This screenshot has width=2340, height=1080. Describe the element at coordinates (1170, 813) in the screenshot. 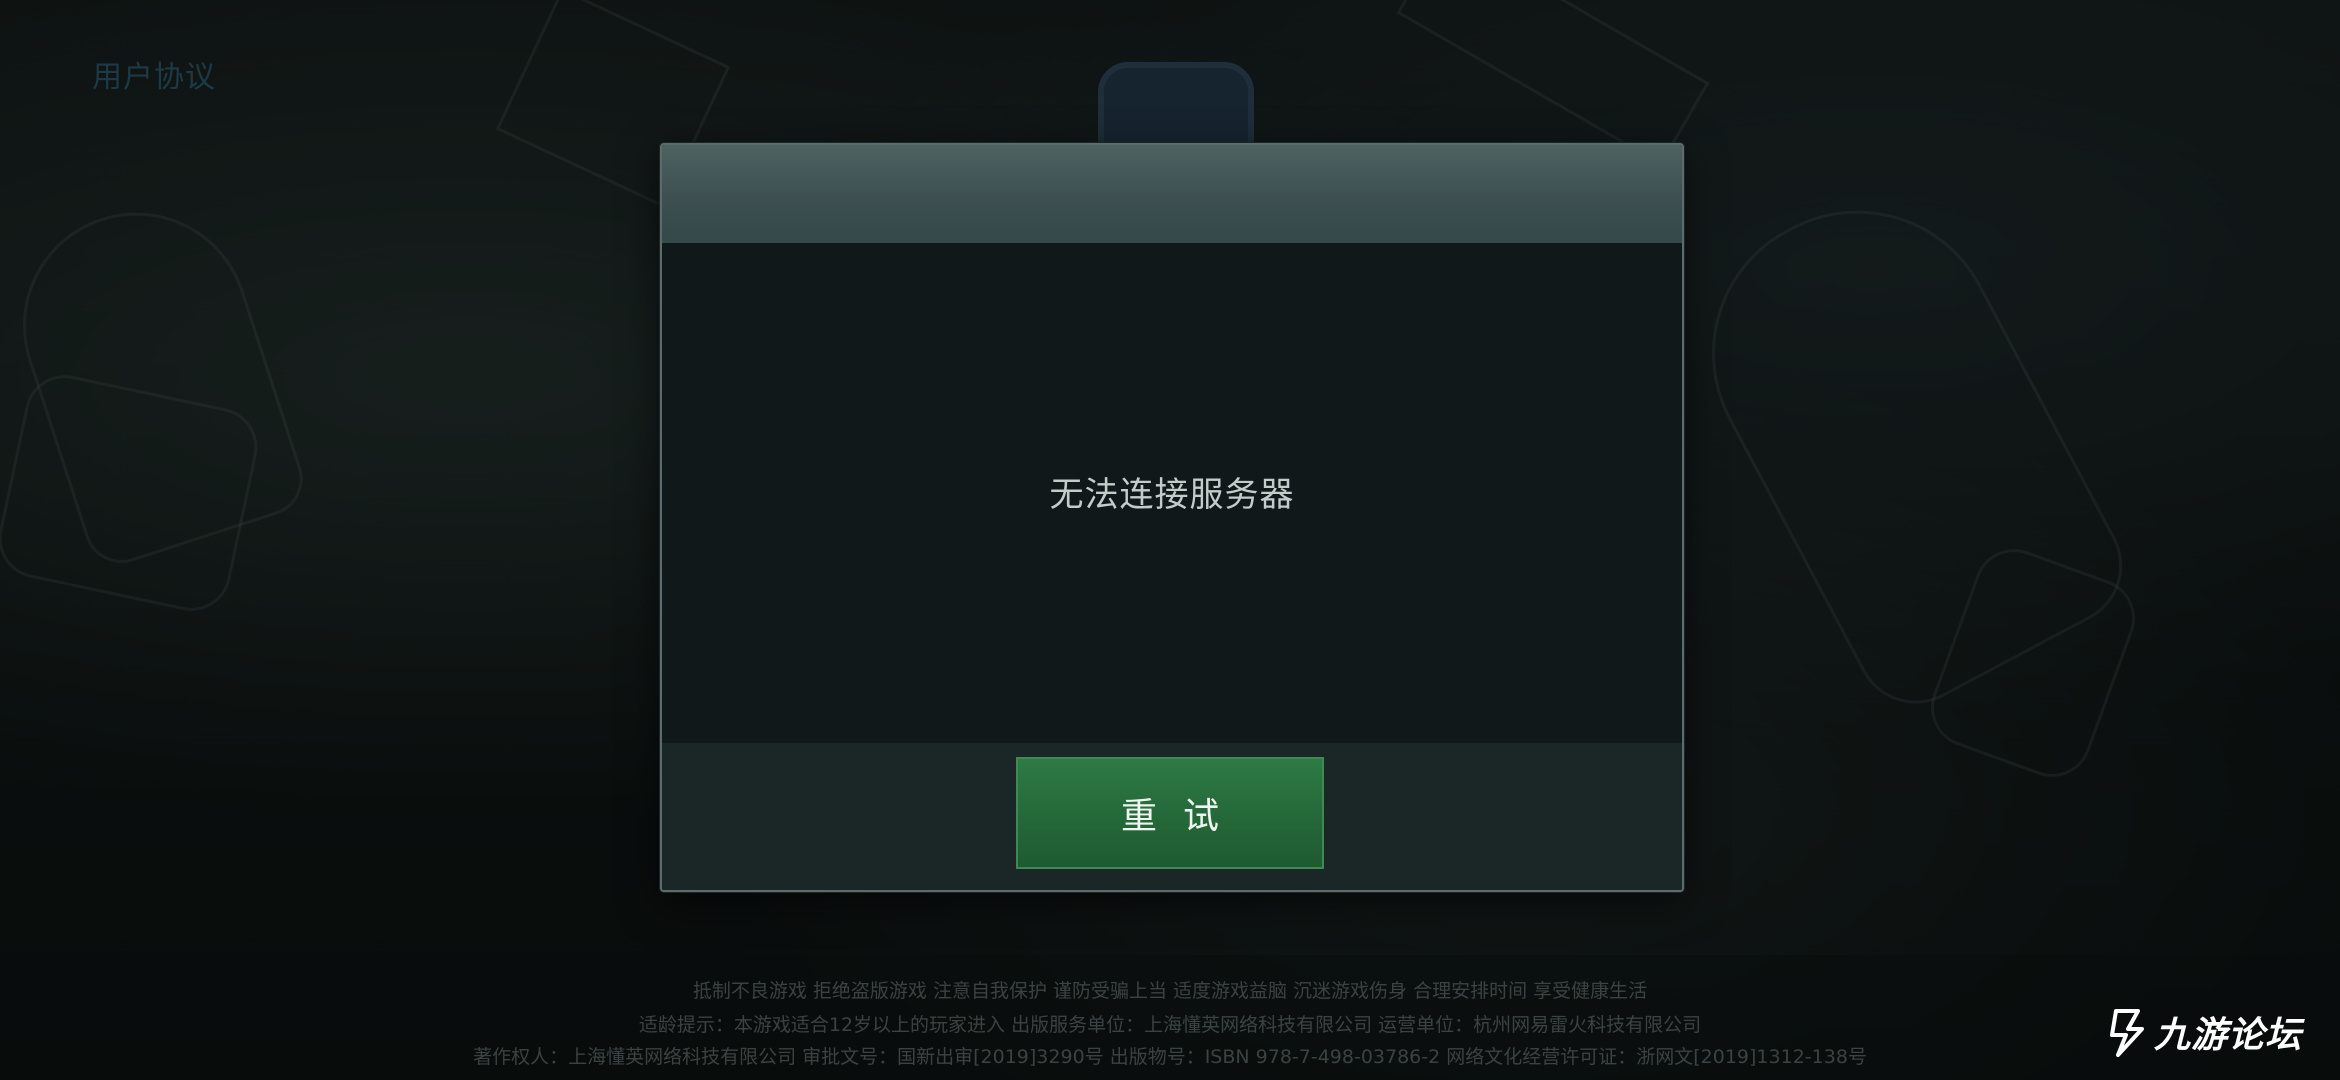

I see `retry-button: 重试` at that location.